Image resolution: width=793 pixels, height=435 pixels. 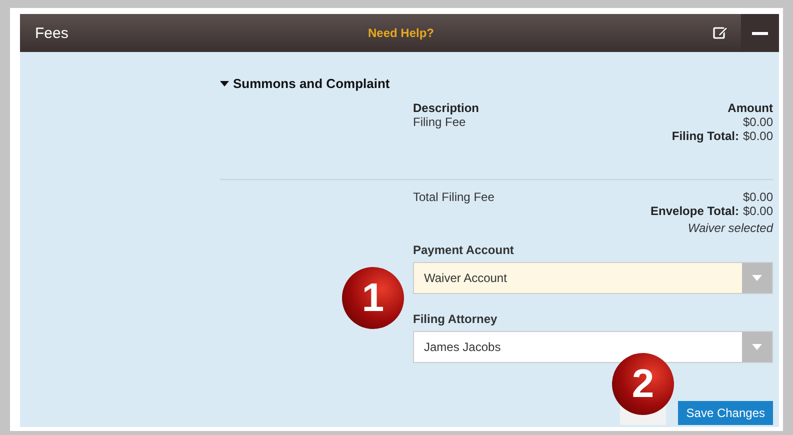 What do you see at coordinates (311, 83) in the screenshot?
I see `section-title: Summons and Complaint` at bounding box center [311, 83].